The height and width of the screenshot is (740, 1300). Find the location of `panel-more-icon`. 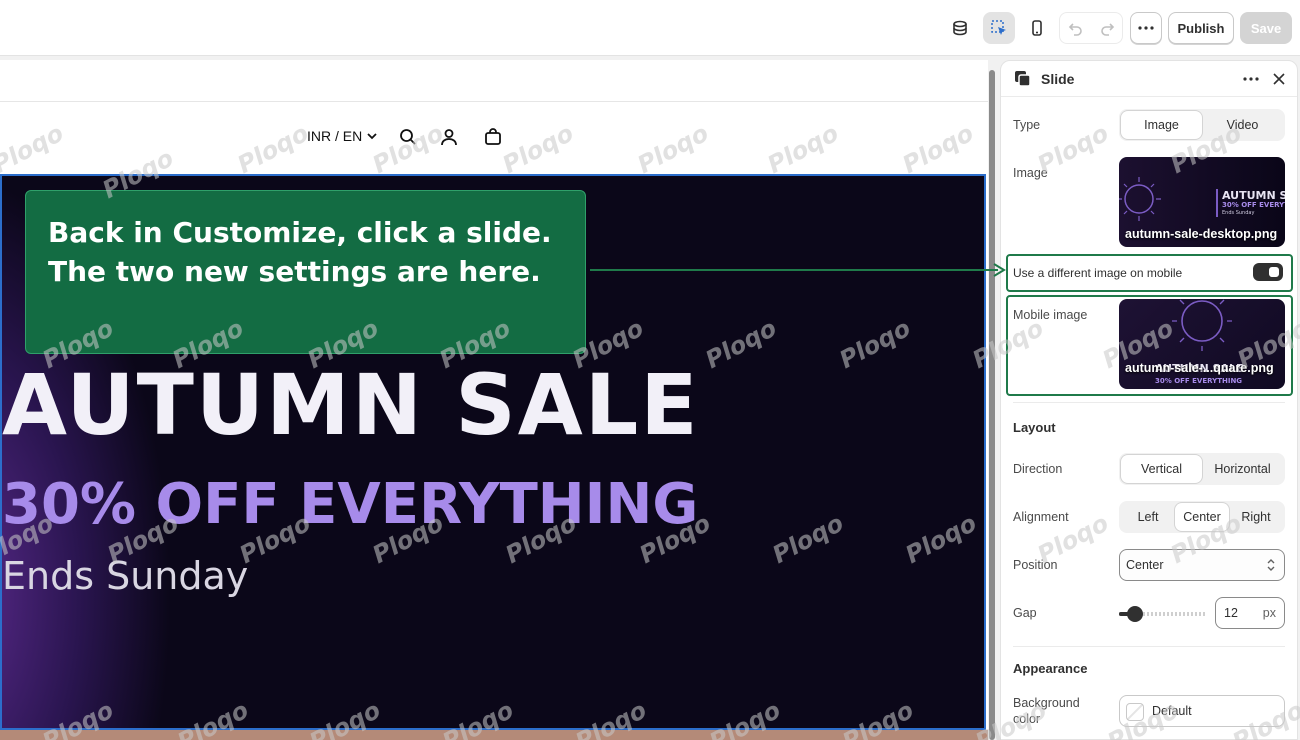

panel-more-icon is located at coordinates (1251, 79).